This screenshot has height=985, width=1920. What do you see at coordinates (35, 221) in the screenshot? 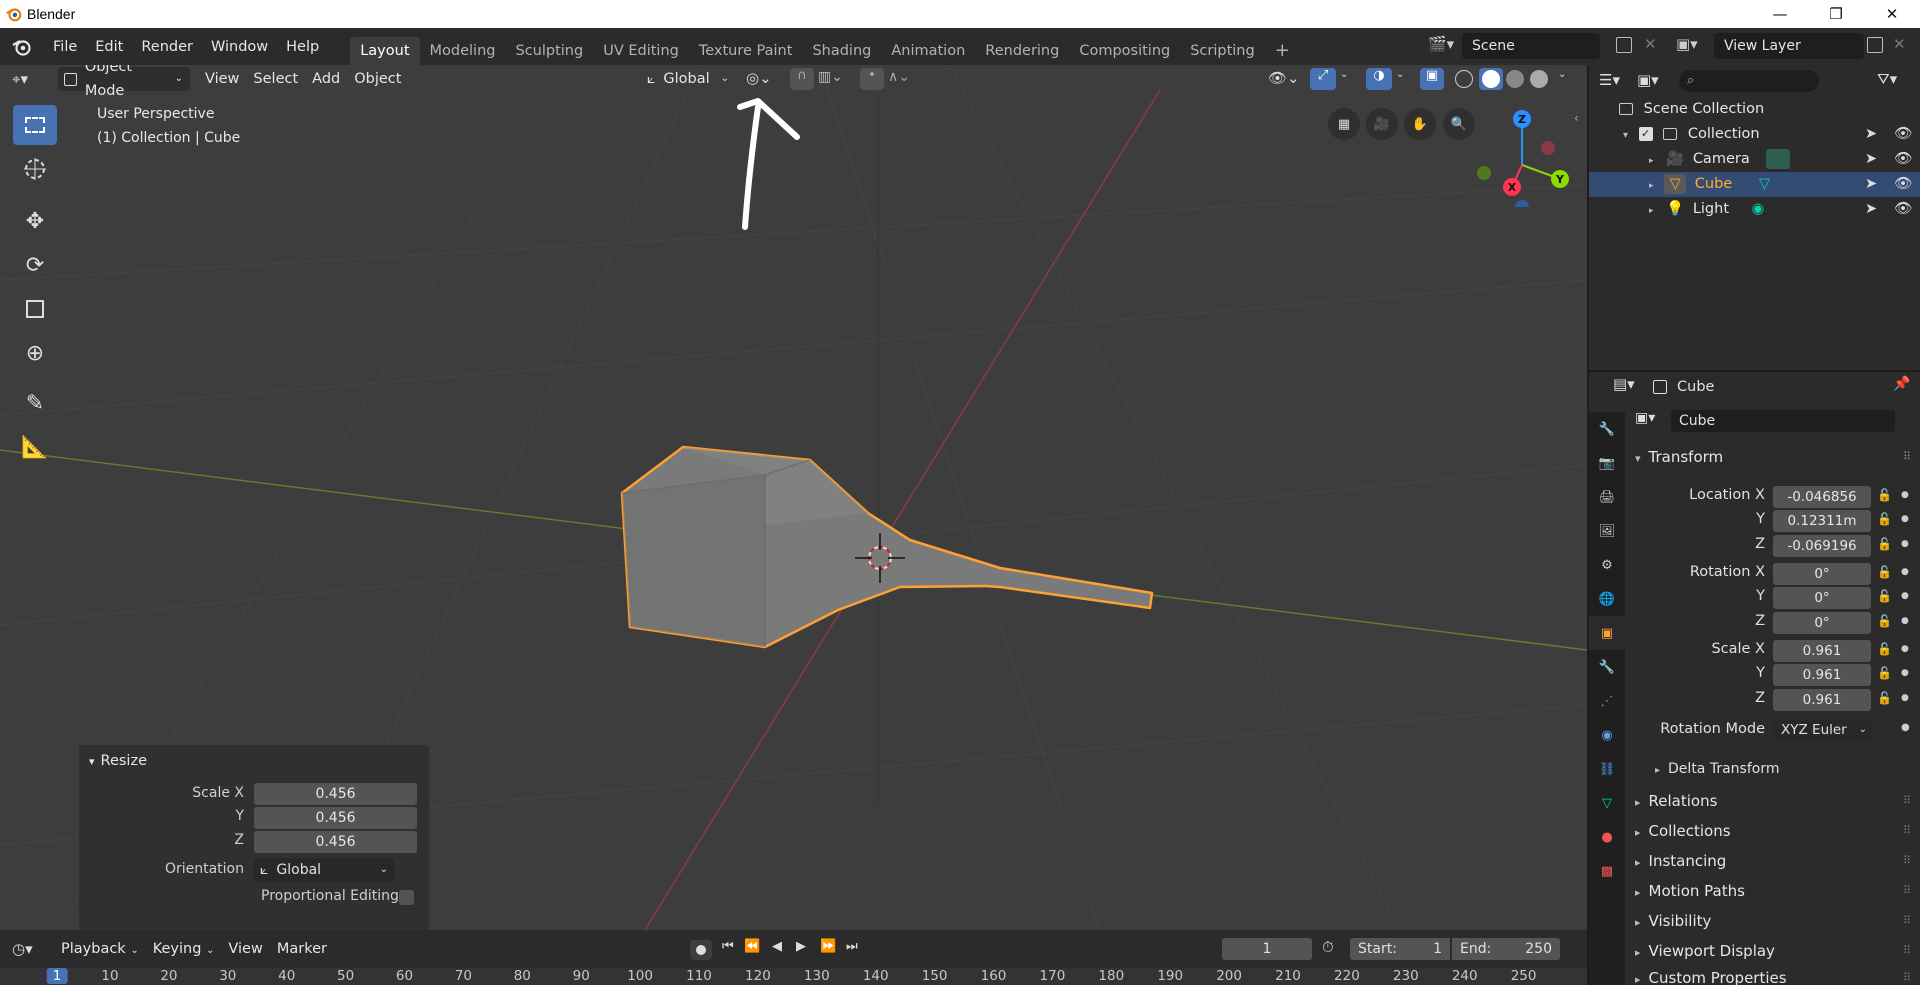
I see `move-tool-icon: ✥` at bounding box center [35, 221].